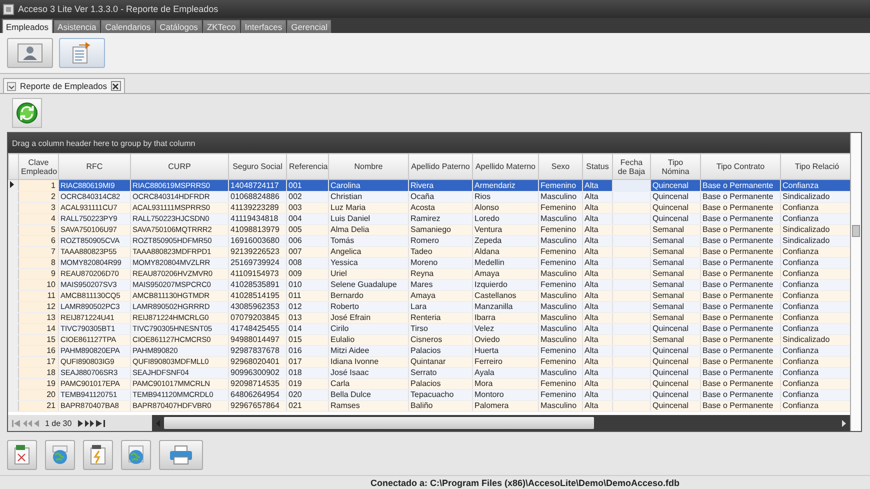  What do you see at coordinates (348, 207) in the screenshot?
I see `table-cell: Luz Maria` at bounding box center [348, 207].